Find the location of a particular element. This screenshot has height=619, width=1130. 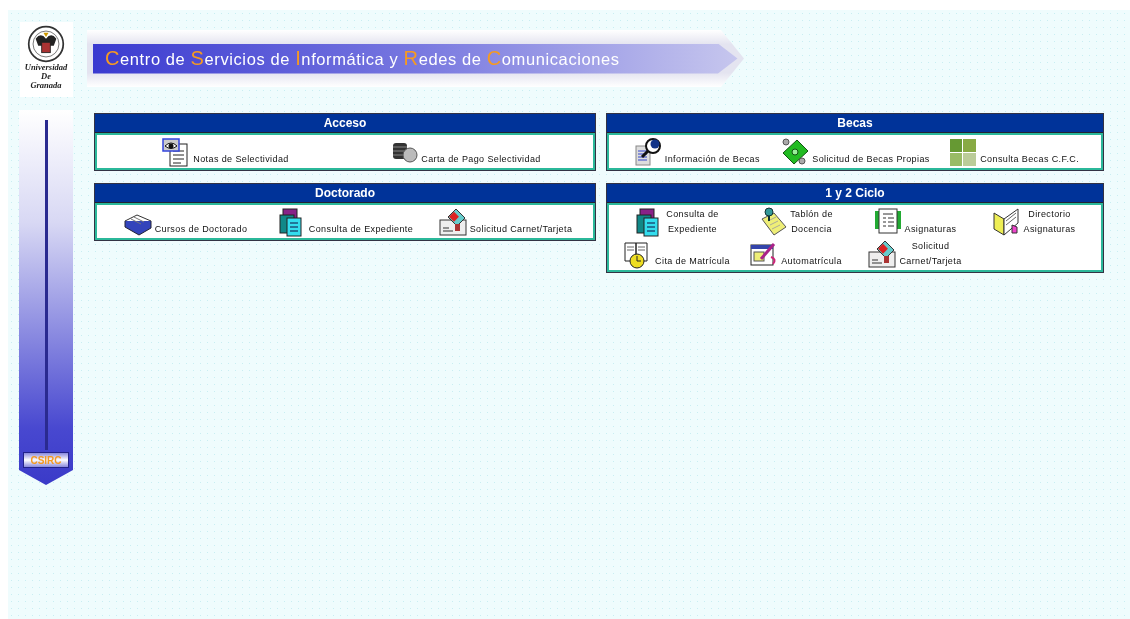

banner-title: Centro de Servicios de Informática y Redes de Comunicaciones is located at coordinates (362, 58).